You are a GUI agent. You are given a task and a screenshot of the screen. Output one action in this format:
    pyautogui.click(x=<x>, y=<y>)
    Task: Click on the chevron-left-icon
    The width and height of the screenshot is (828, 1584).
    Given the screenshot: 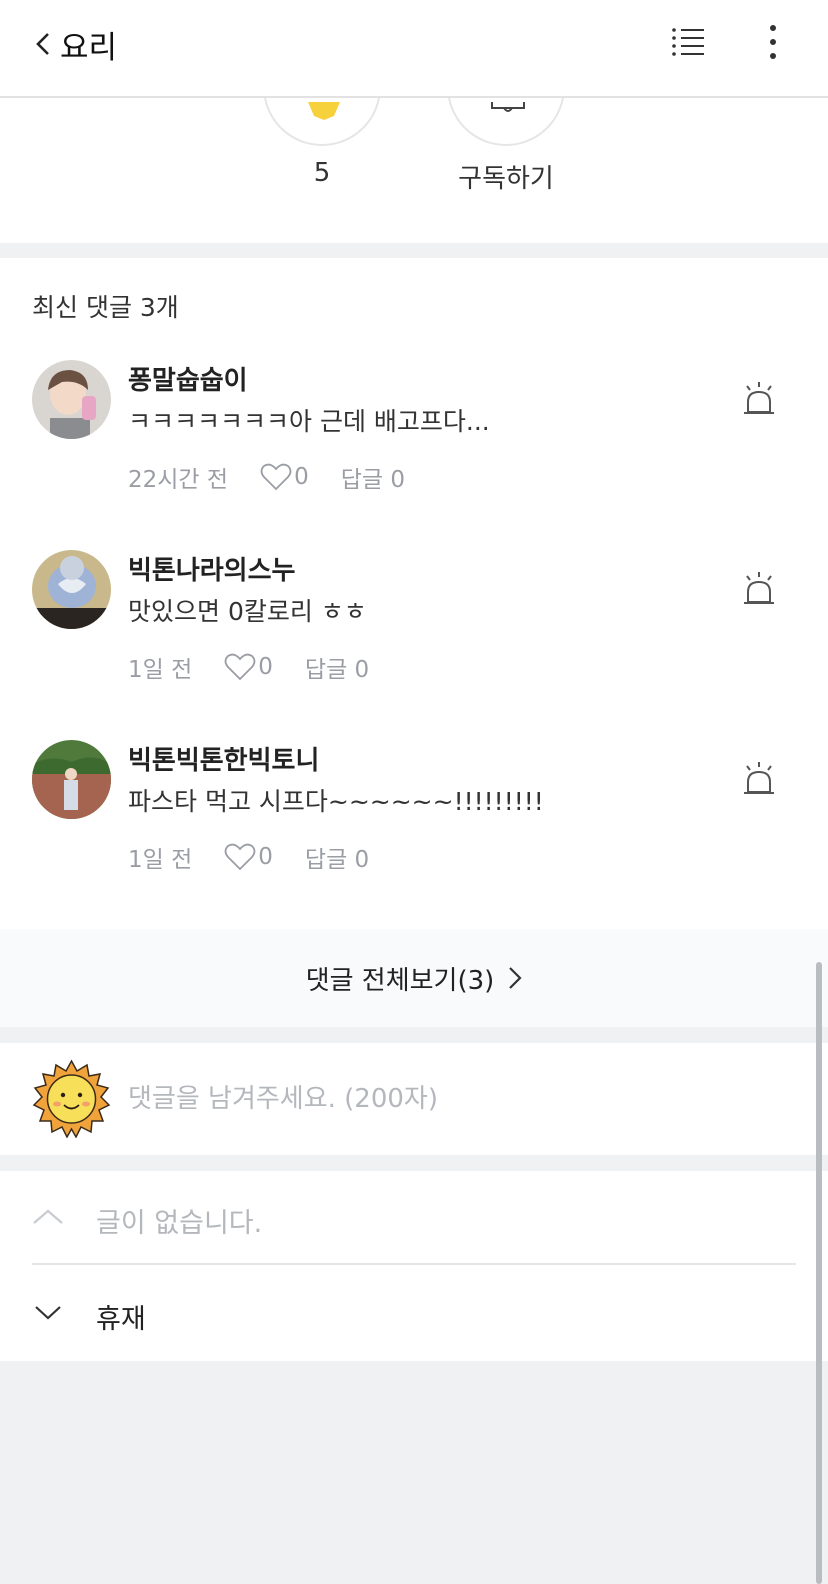 What is the action you would take?
    pyautogui.click(x=42, y=44)
    